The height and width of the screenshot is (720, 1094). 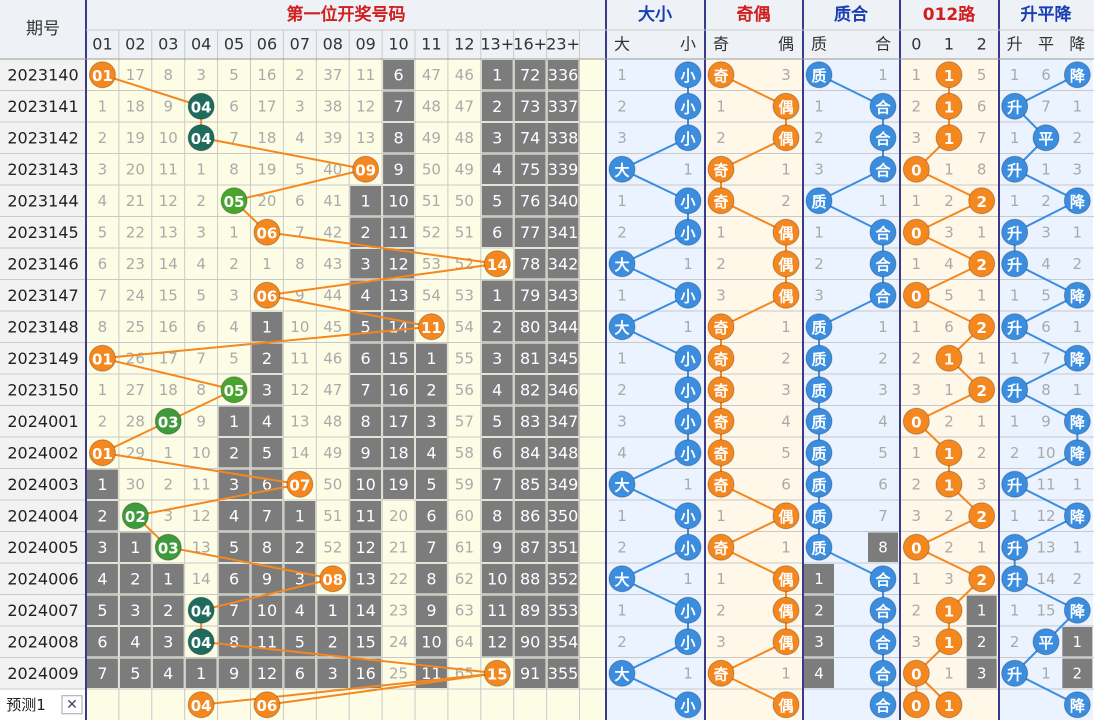 What do you see at coordinates (431, 547) in the screenshot?
I see `miss-value: 7` at bounding box center [431, 547].